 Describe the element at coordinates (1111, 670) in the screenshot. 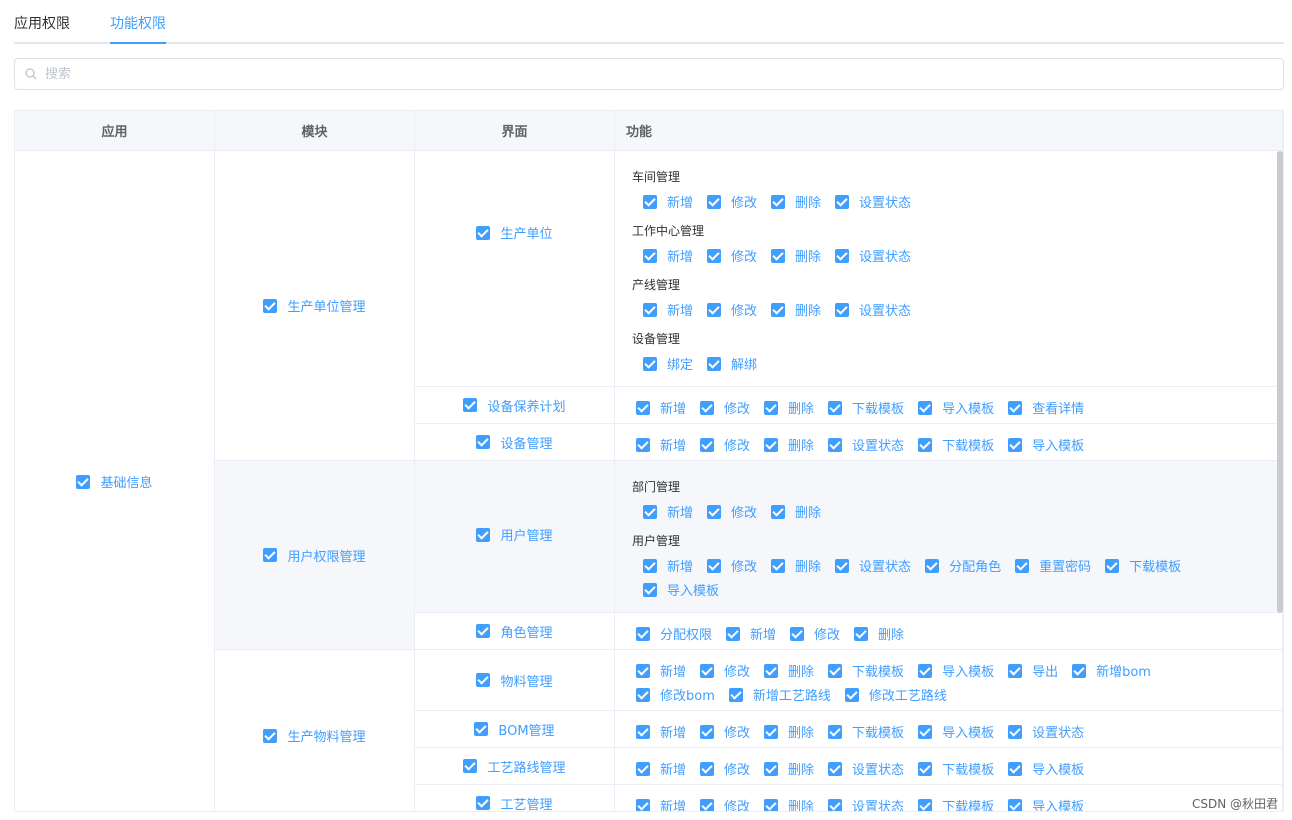

I see `function-checkbox: 新增bom` at that location.